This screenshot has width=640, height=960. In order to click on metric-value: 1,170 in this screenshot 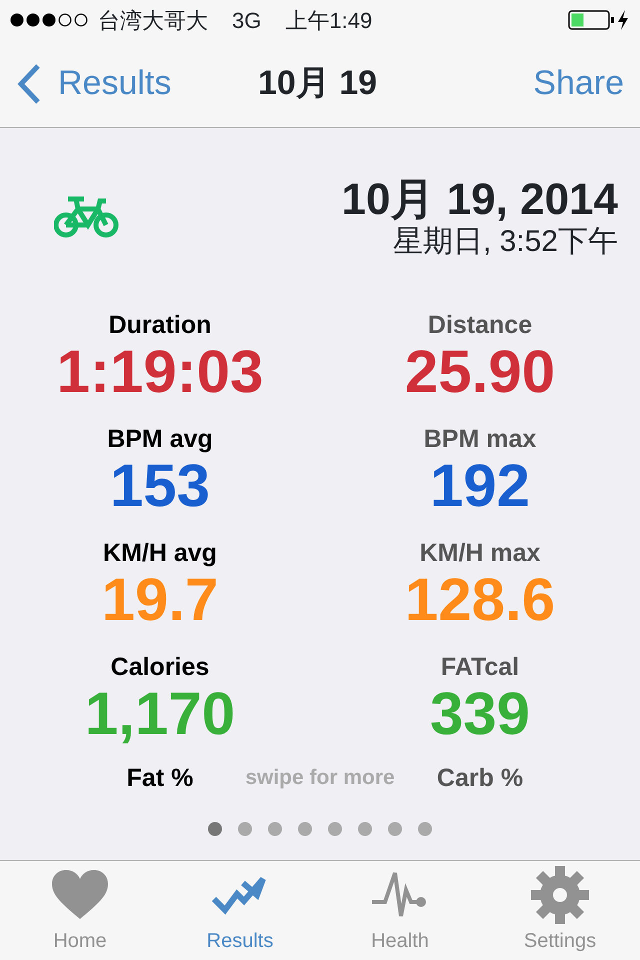, I will do `click(160, 714)`.